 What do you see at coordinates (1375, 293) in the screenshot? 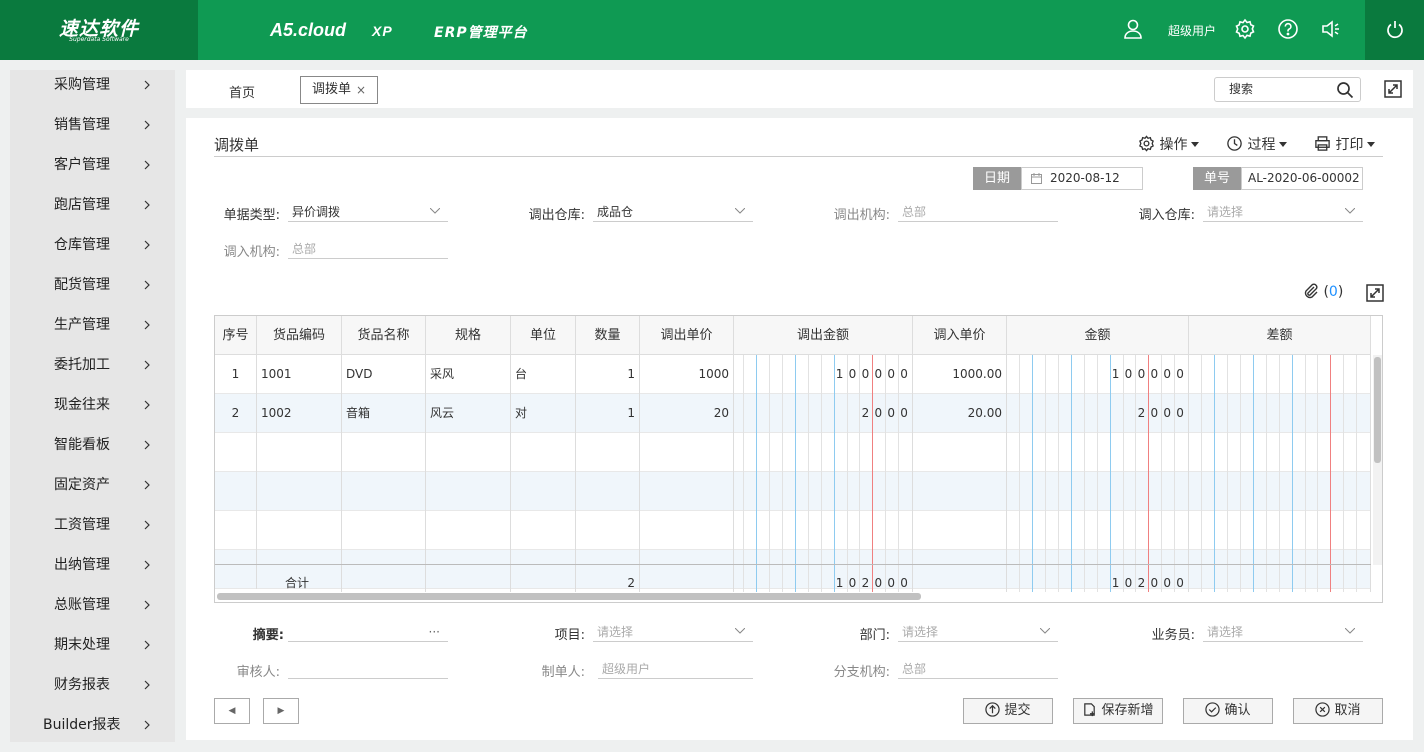
I see `grid-fullscreen-icon` at bounding box center [1375, 293].